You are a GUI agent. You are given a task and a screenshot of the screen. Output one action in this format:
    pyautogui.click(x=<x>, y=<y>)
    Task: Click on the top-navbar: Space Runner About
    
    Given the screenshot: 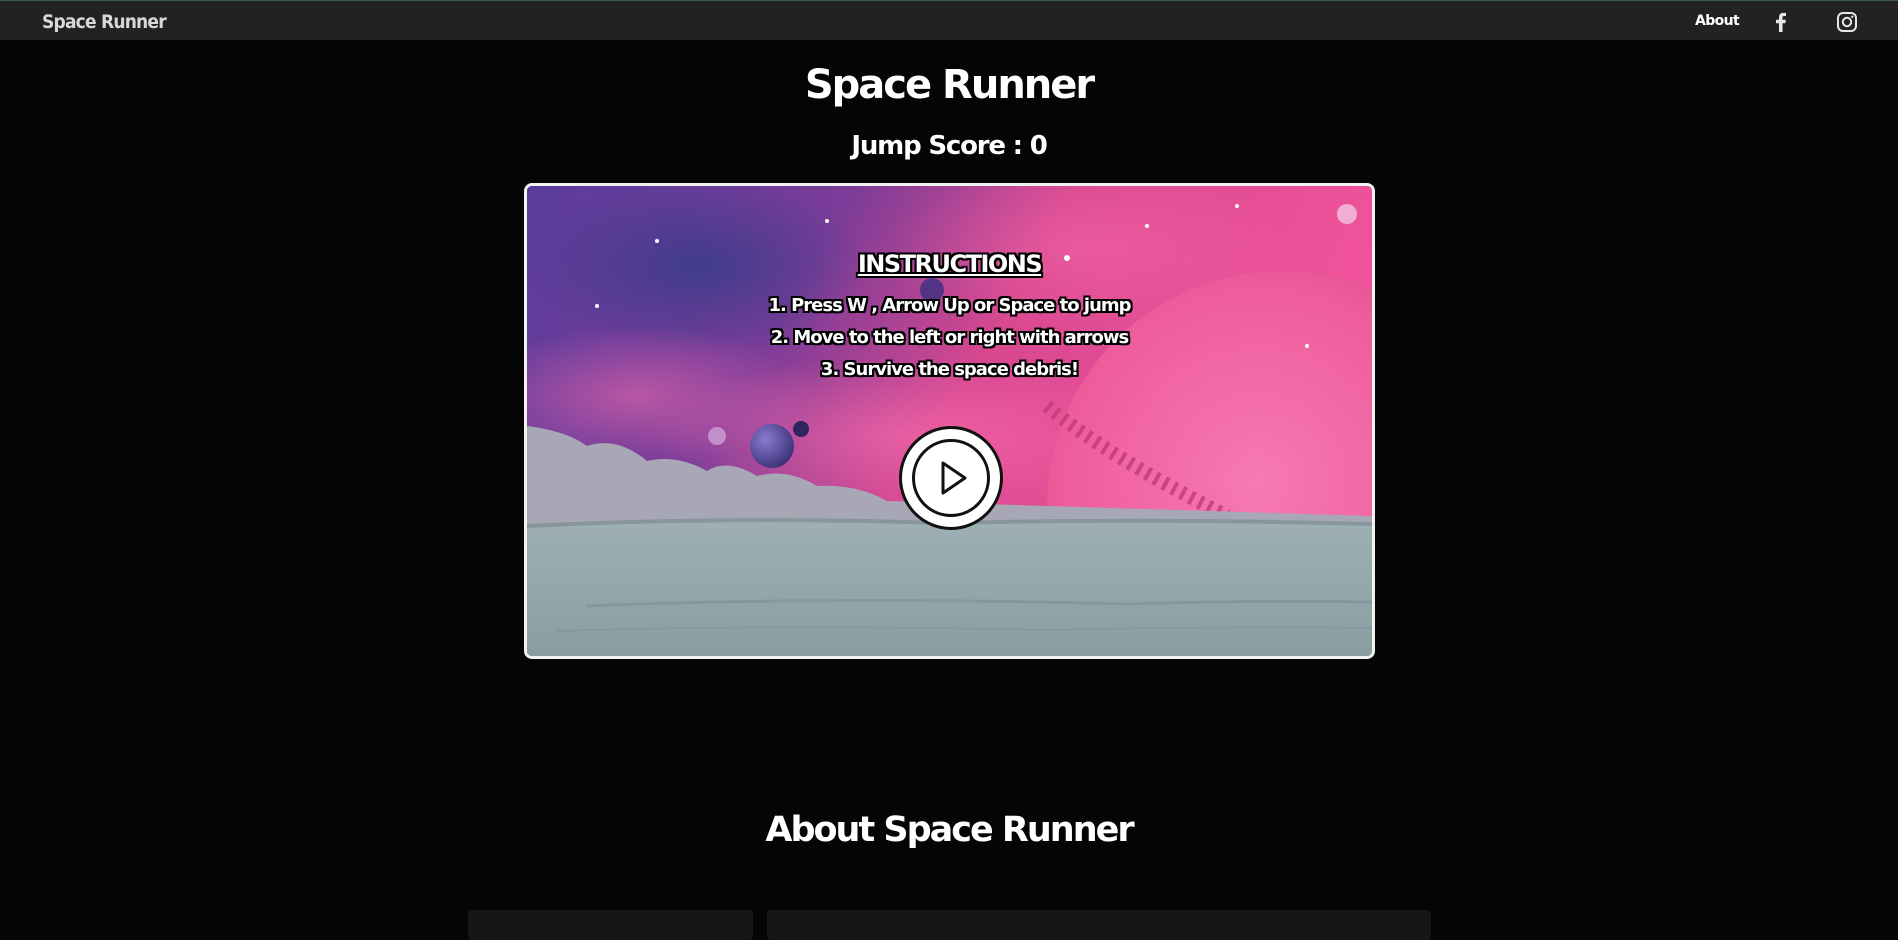 What is the action you would take?
    pyautogui.click(x=949, y=20)
    